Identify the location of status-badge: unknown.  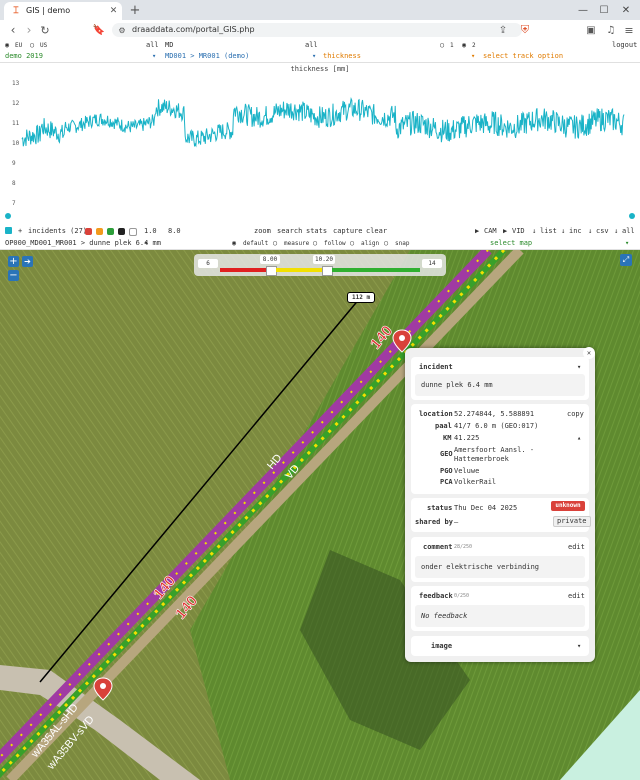
(568, 506).